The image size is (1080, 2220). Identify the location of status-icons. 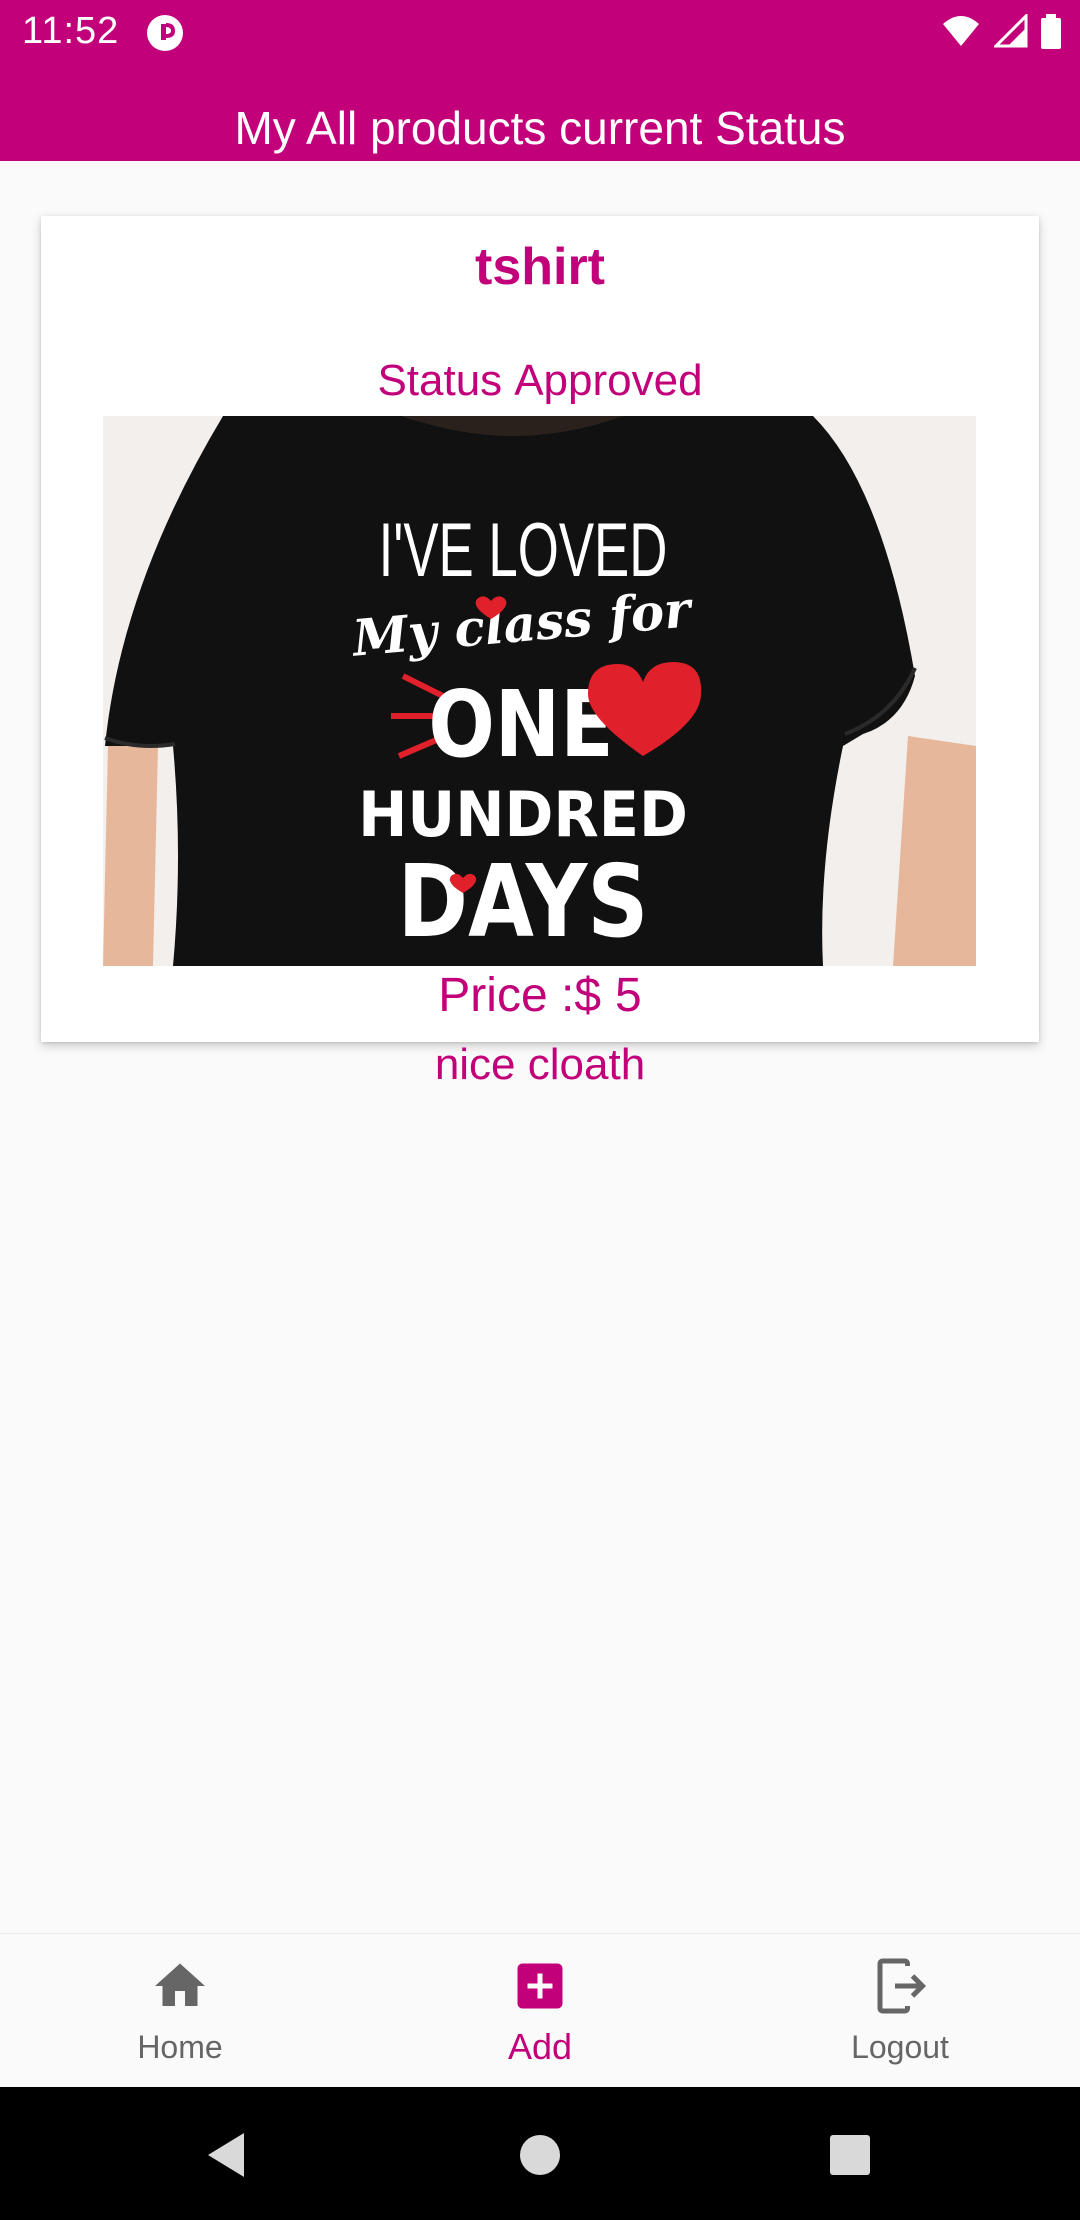
(997, 33).